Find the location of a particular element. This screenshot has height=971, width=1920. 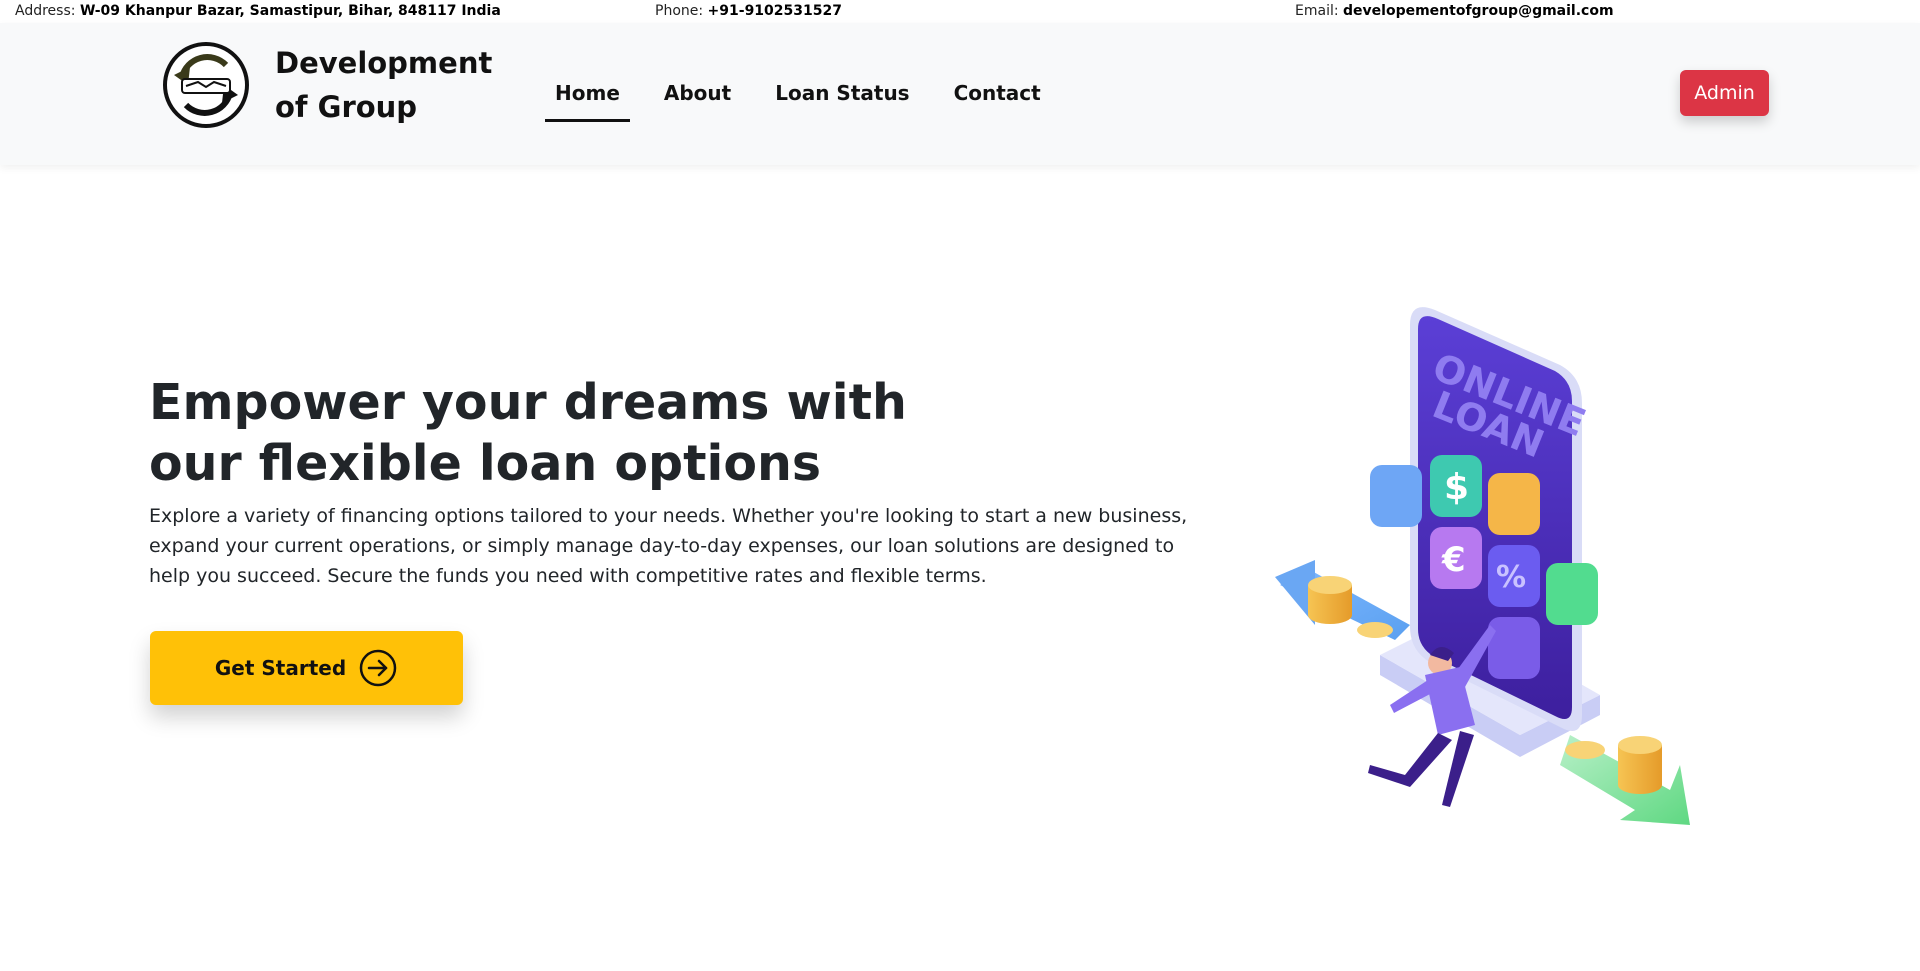

hero-title-line-2: our flexible loan options is located at coordinates (485, 463).